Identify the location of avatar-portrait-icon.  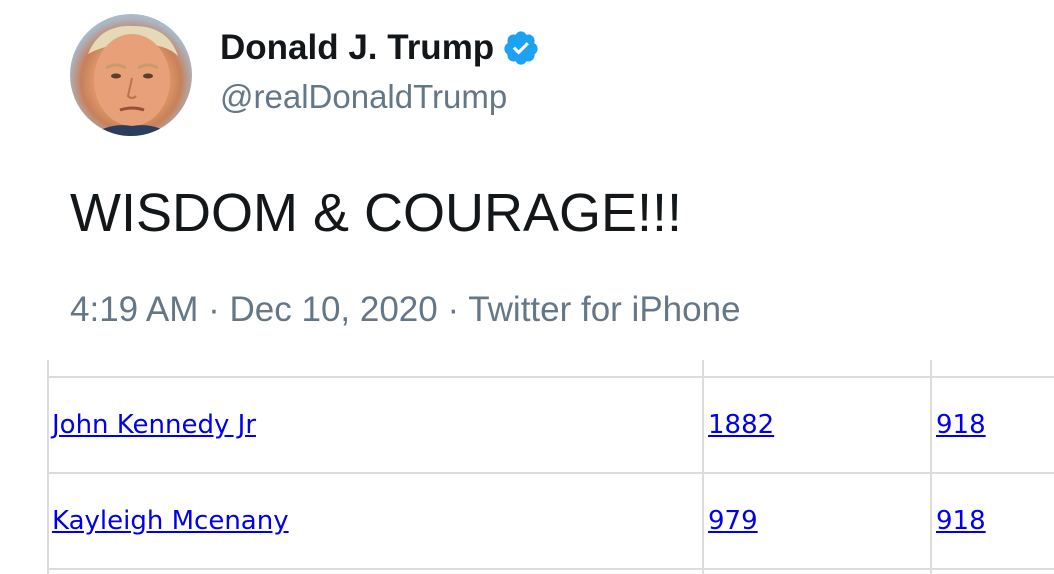
(133, 80).